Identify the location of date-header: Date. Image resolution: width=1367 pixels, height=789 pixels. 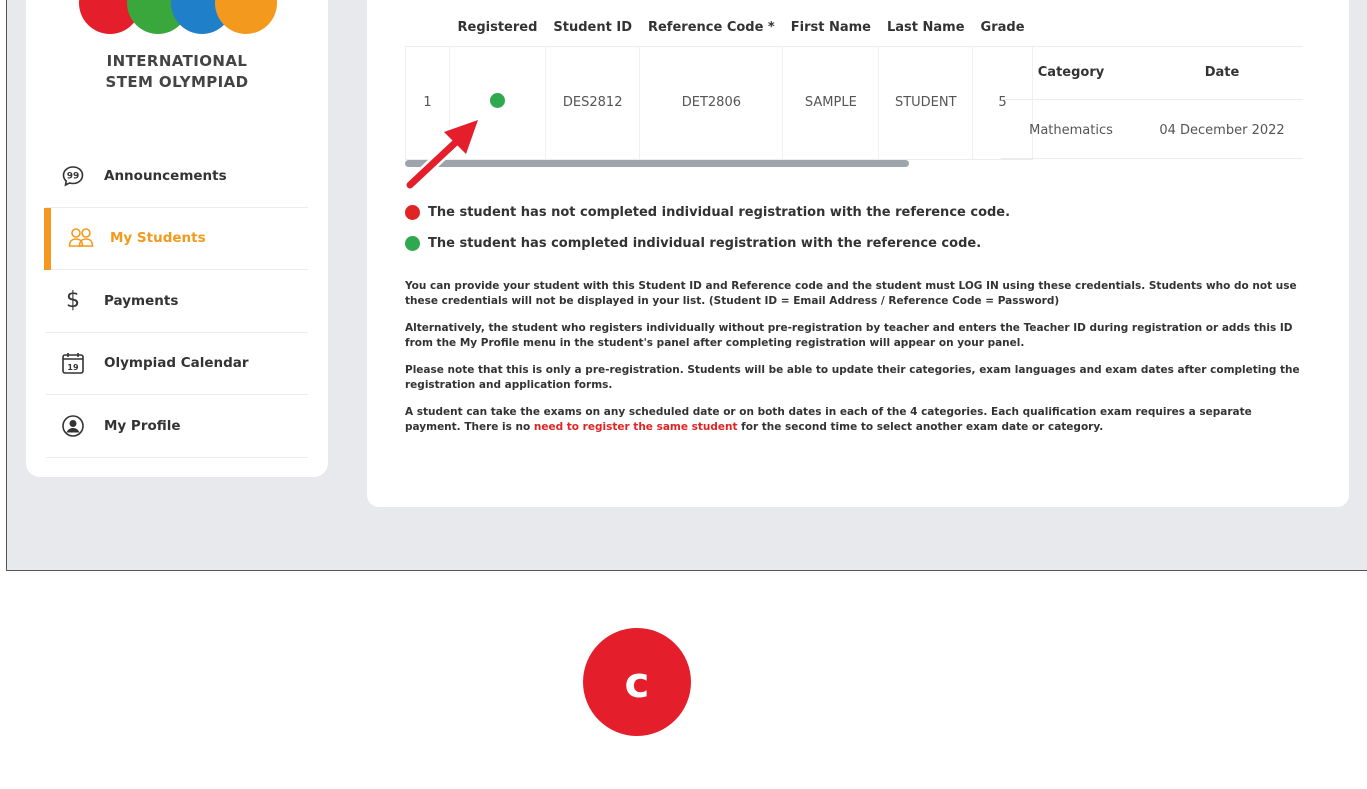
(1222, 72).